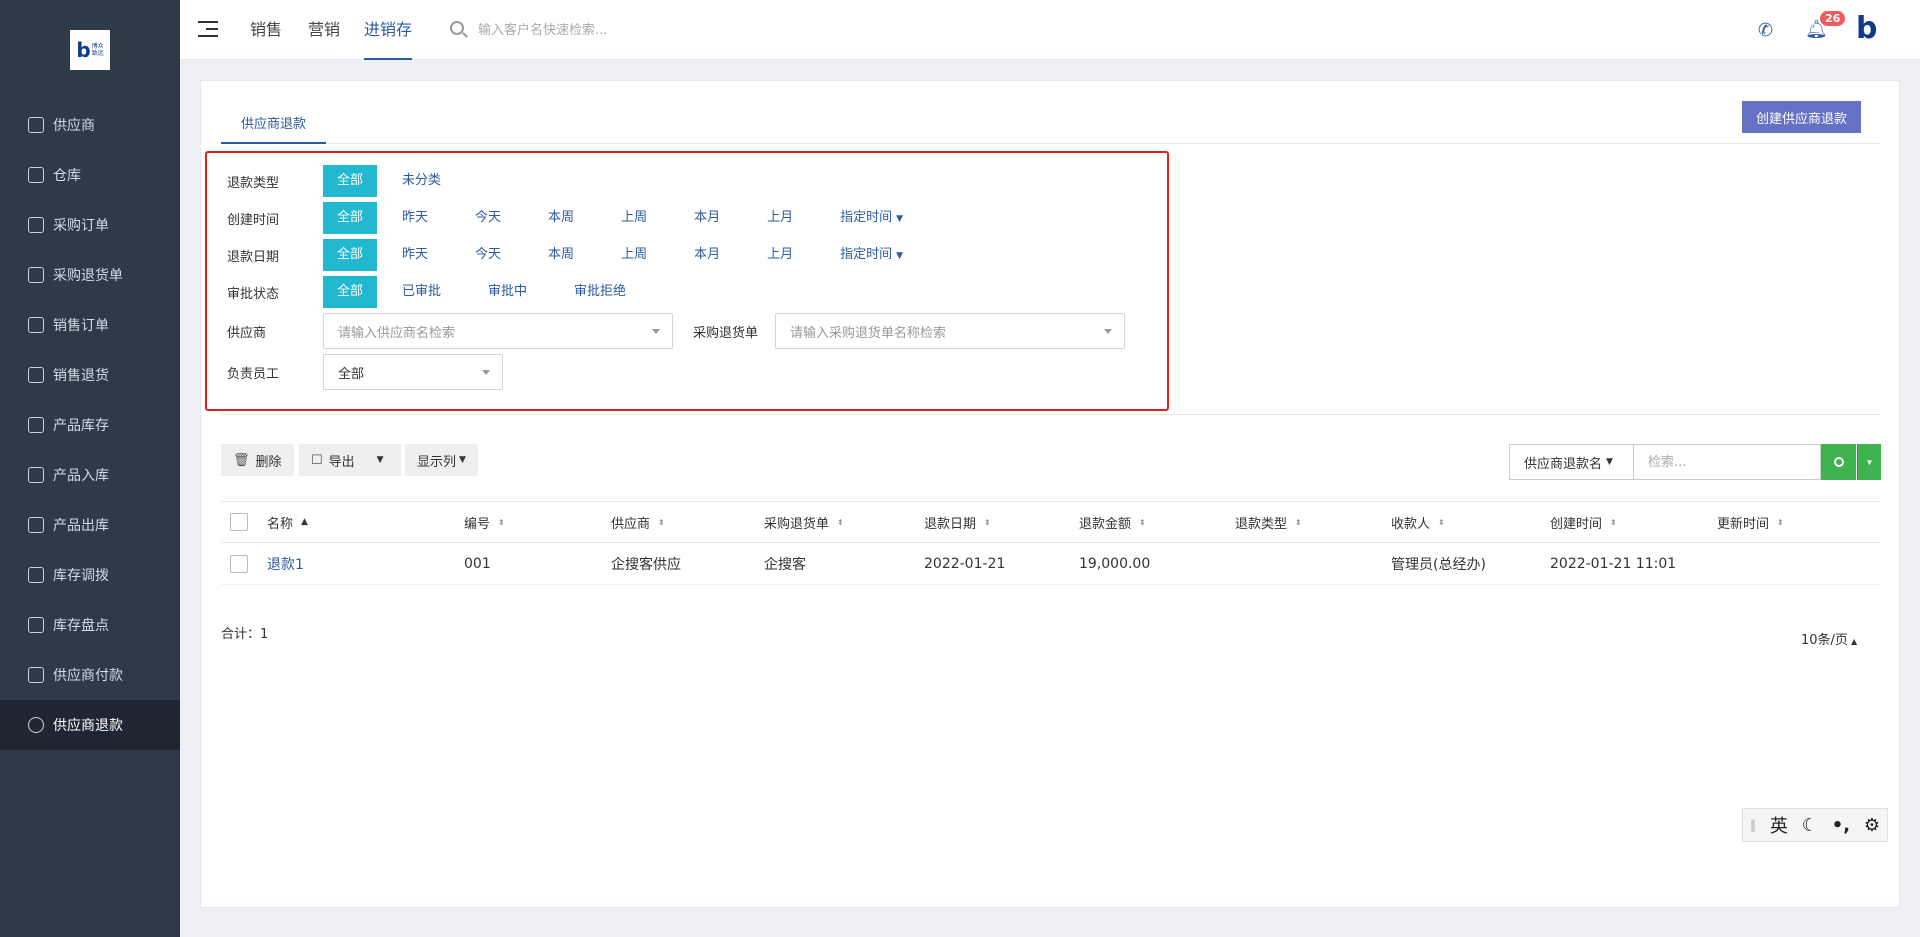  I want to click on sidebar-item-sales-return: 销售退货, so click(90, 375).